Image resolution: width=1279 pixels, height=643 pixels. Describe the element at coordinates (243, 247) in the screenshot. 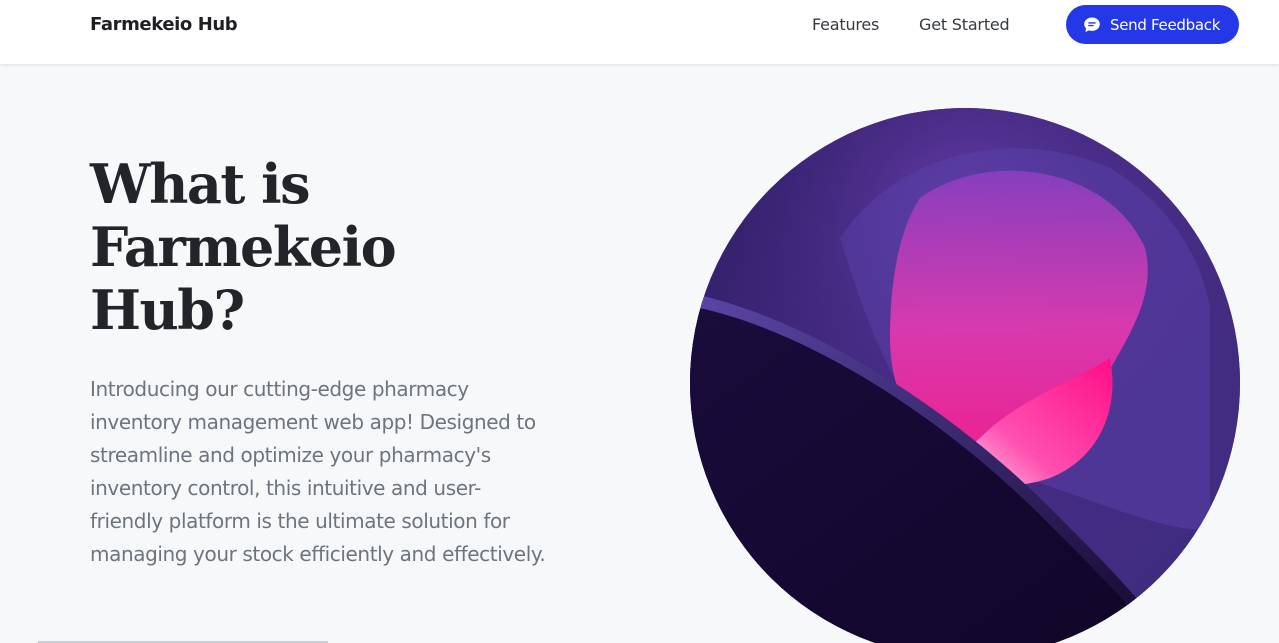

I see `hero-title: What is Farmekeio Hub?` at that location.